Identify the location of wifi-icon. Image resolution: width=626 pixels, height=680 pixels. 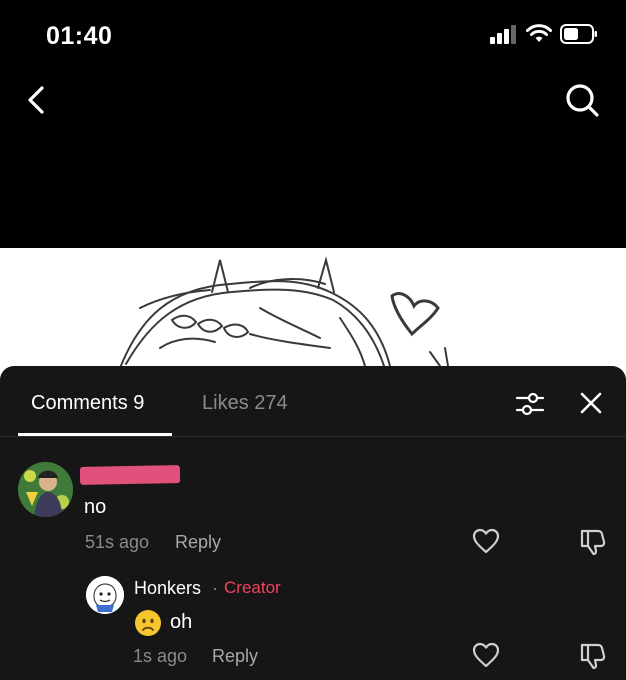
(539, 36).